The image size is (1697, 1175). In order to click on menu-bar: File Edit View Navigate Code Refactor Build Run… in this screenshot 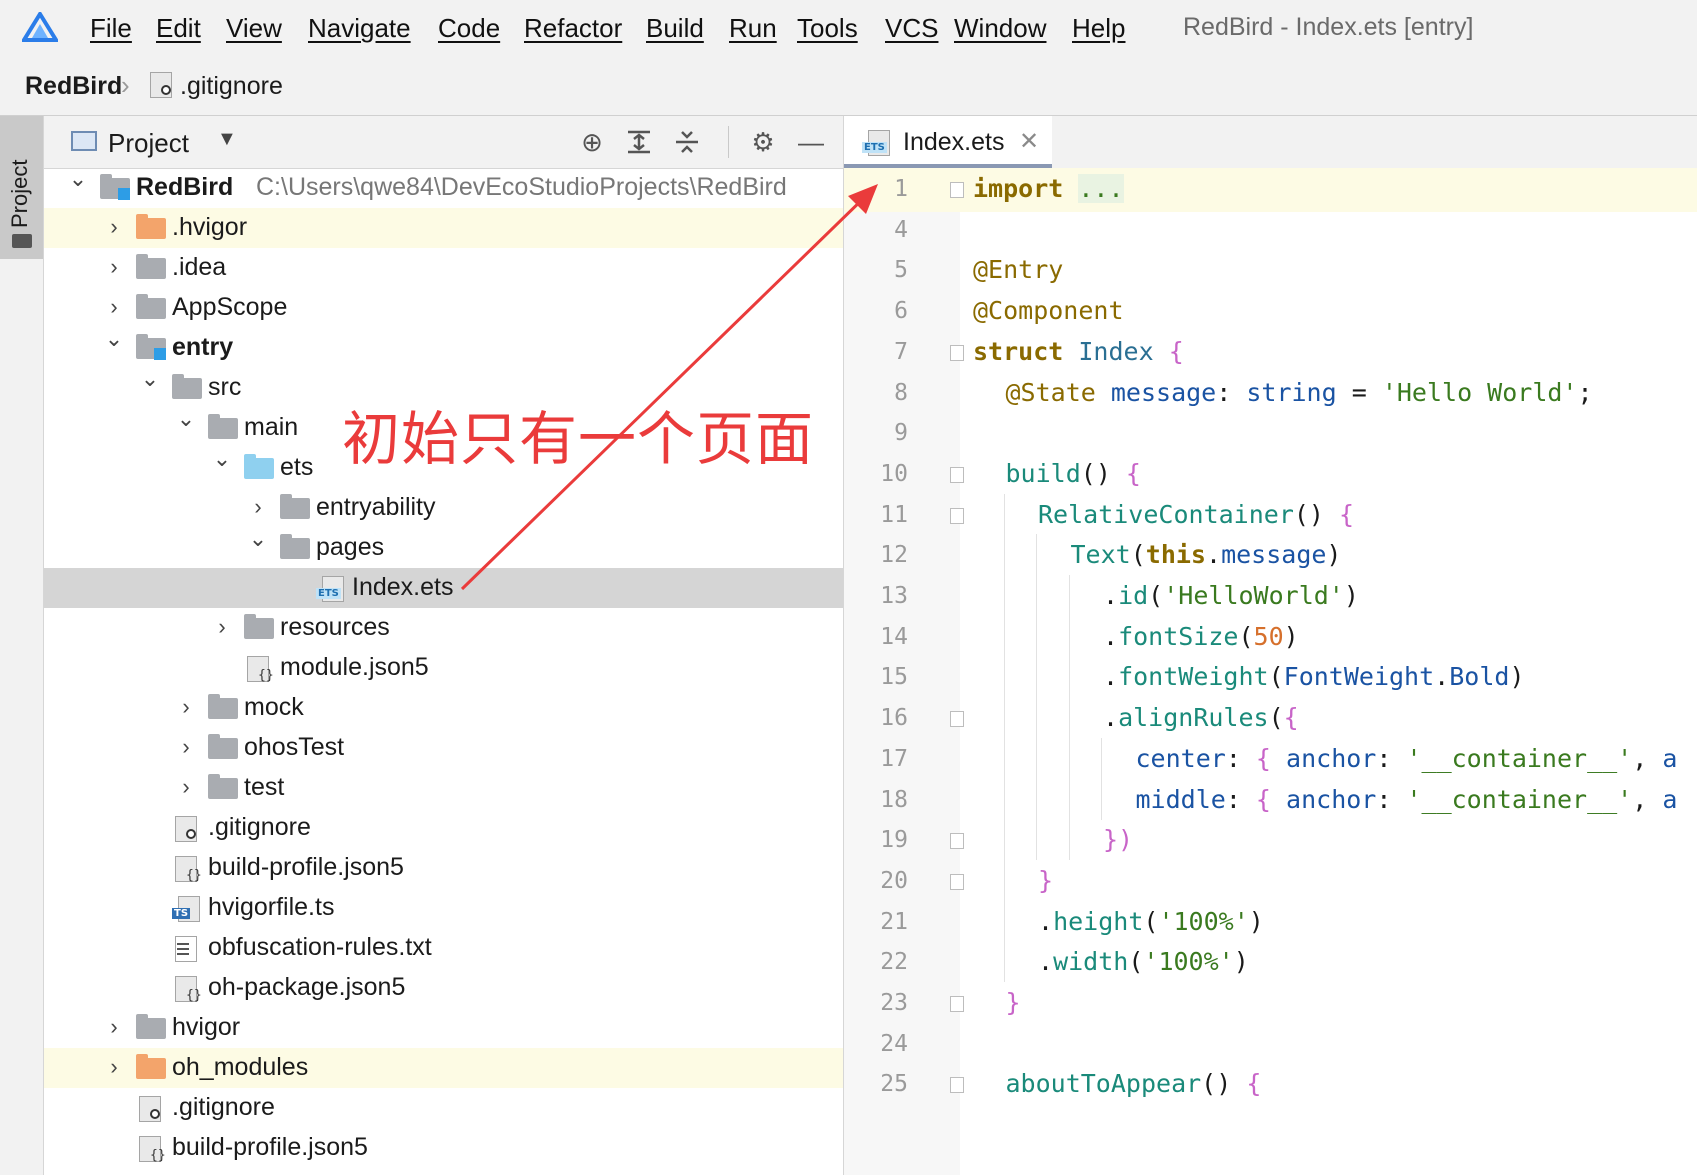, I will do `click(848, 30)`.